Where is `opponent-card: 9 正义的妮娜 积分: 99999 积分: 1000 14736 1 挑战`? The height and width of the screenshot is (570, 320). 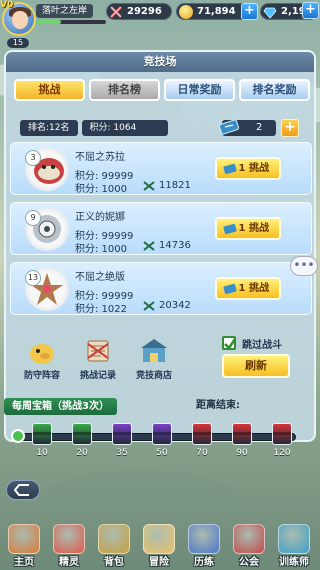 opponent-card: 9 正义的妮娜 积分: 99999 积分: 1000 14736 1 挑战 is located at coordinates (161, 228).